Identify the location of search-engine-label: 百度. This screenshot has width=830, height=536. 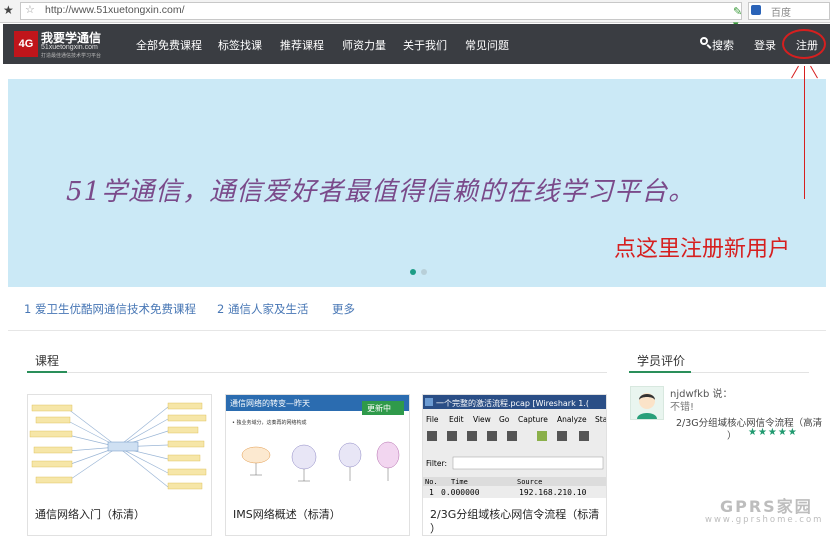
(781, 11).